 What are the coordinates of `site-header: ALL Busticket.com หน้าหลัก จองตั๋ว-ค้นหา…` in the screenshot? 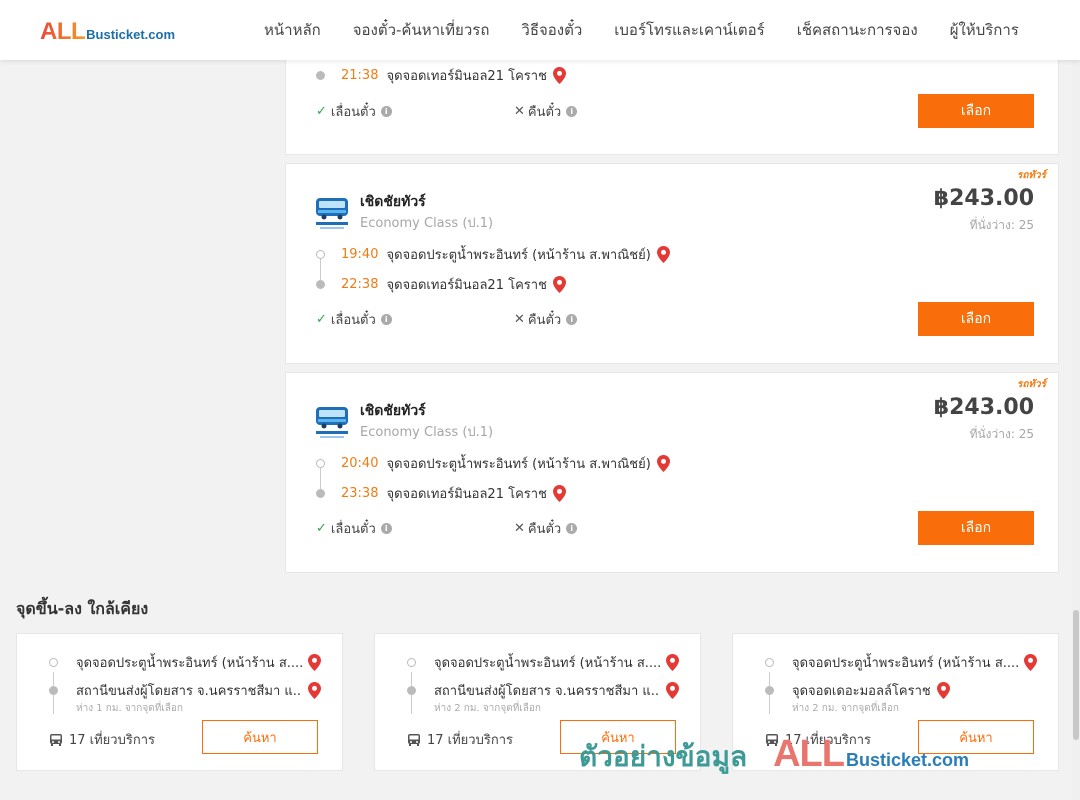 It's located at (540, 30).